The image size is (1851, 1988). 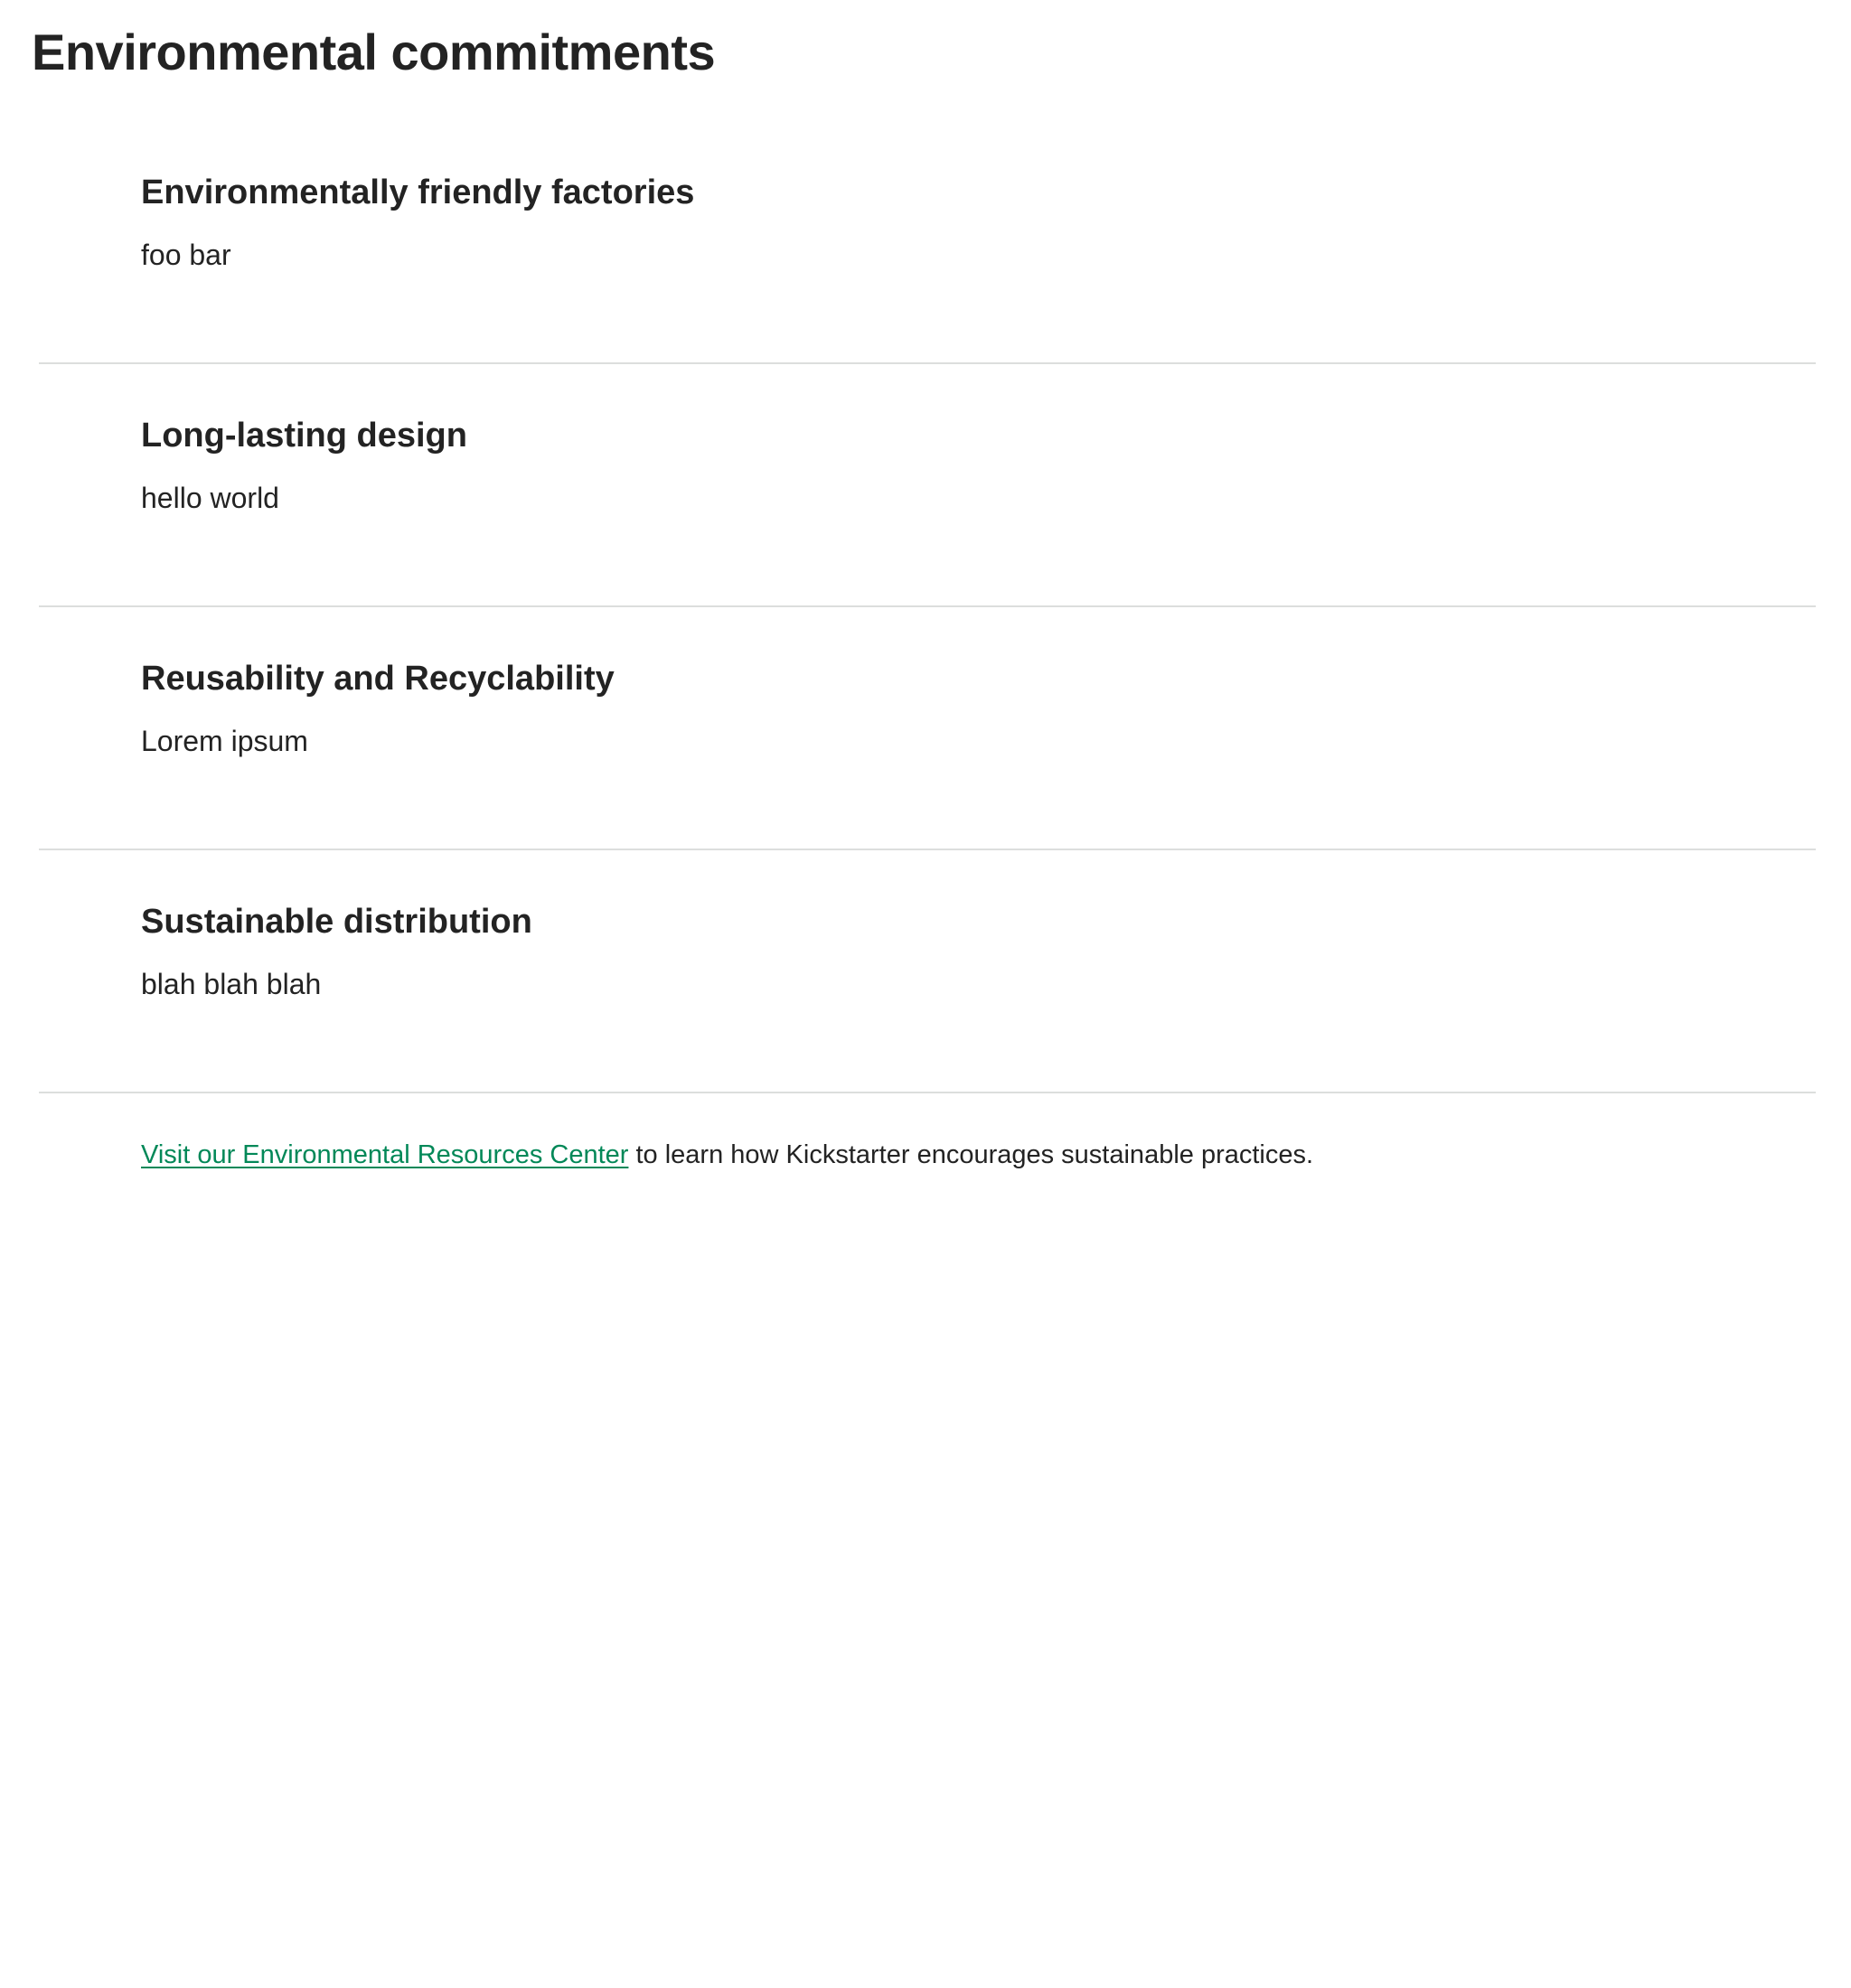 What do you see at coordinates (336, 922) in the screenshot?
I see `commitment-title: Sustainable distribution` at bounding box center [336, 922].